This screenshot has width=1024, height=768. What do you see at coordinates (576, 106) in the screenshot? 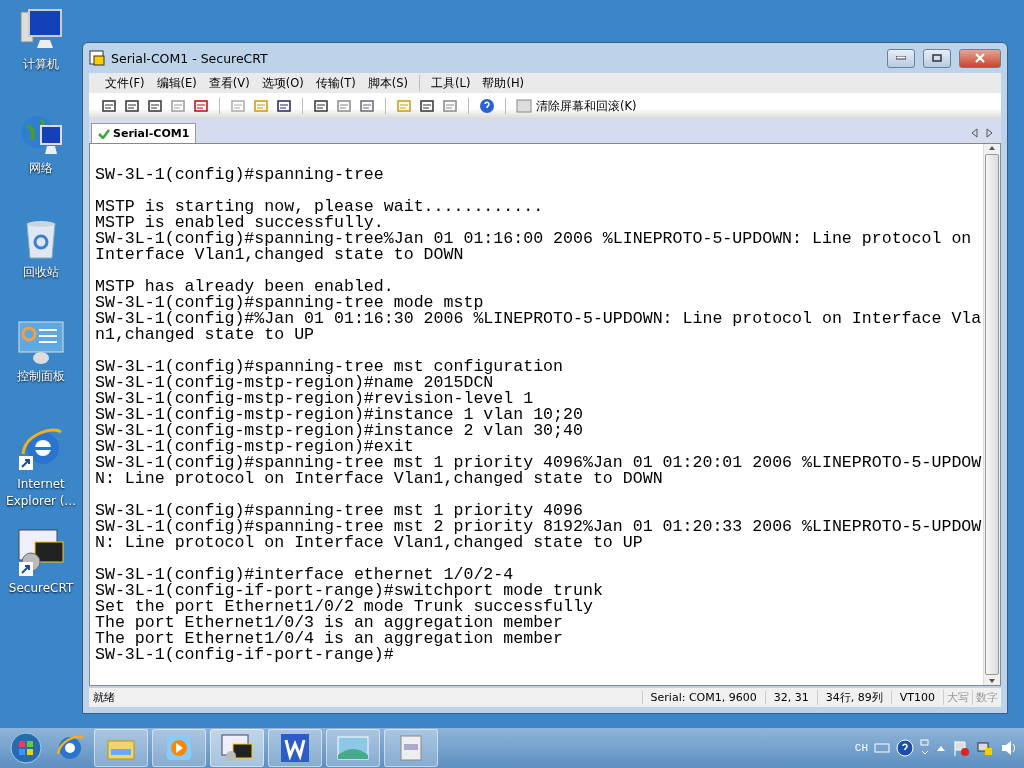
I see `clear-screen-button: 清除屏幕和回滚(K)` at bounding box center [576, 106].